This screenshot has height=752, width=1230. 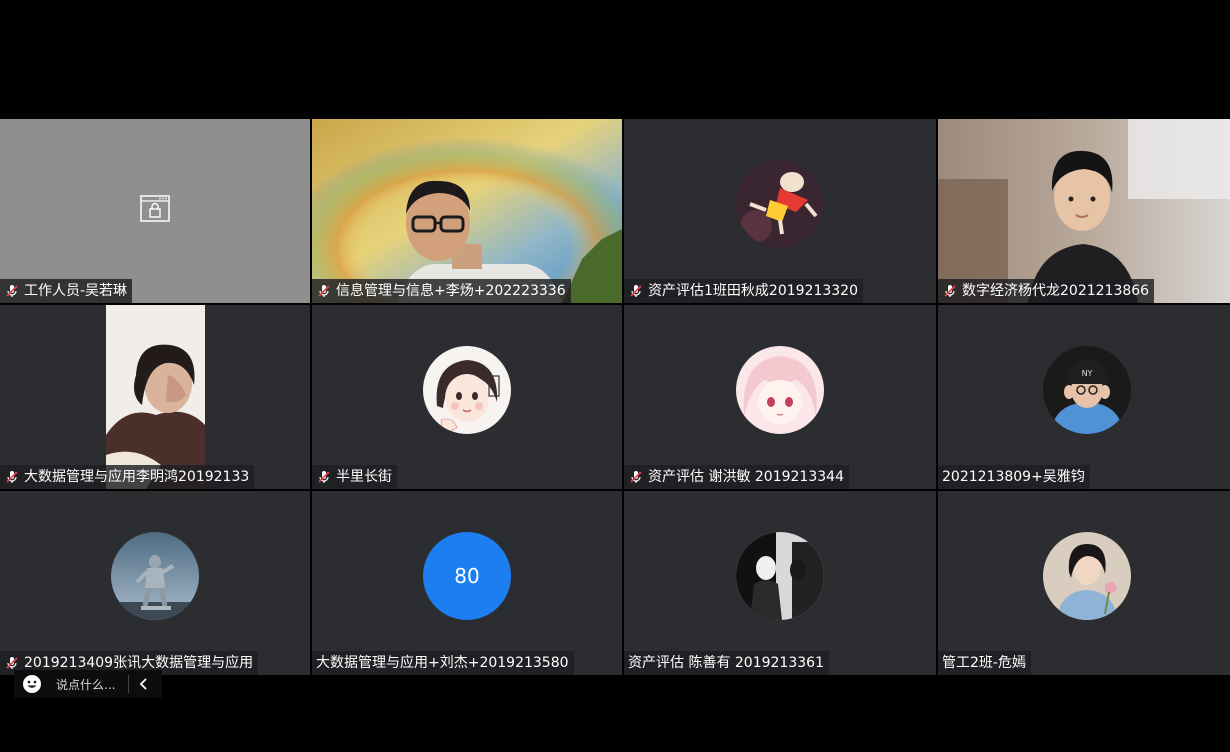 I want to click on participant-tile: 管工2班-危嫣, so click(x=1084, y=583).